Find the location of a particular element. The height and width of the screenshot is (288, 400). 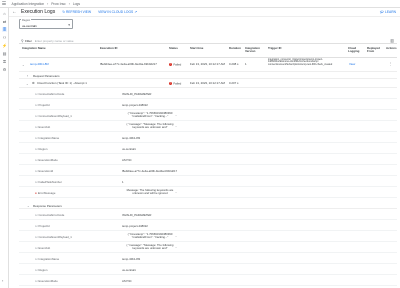

param-row: ⊟ FailedTaskNumber 1 is located at coordinates (208, 181).